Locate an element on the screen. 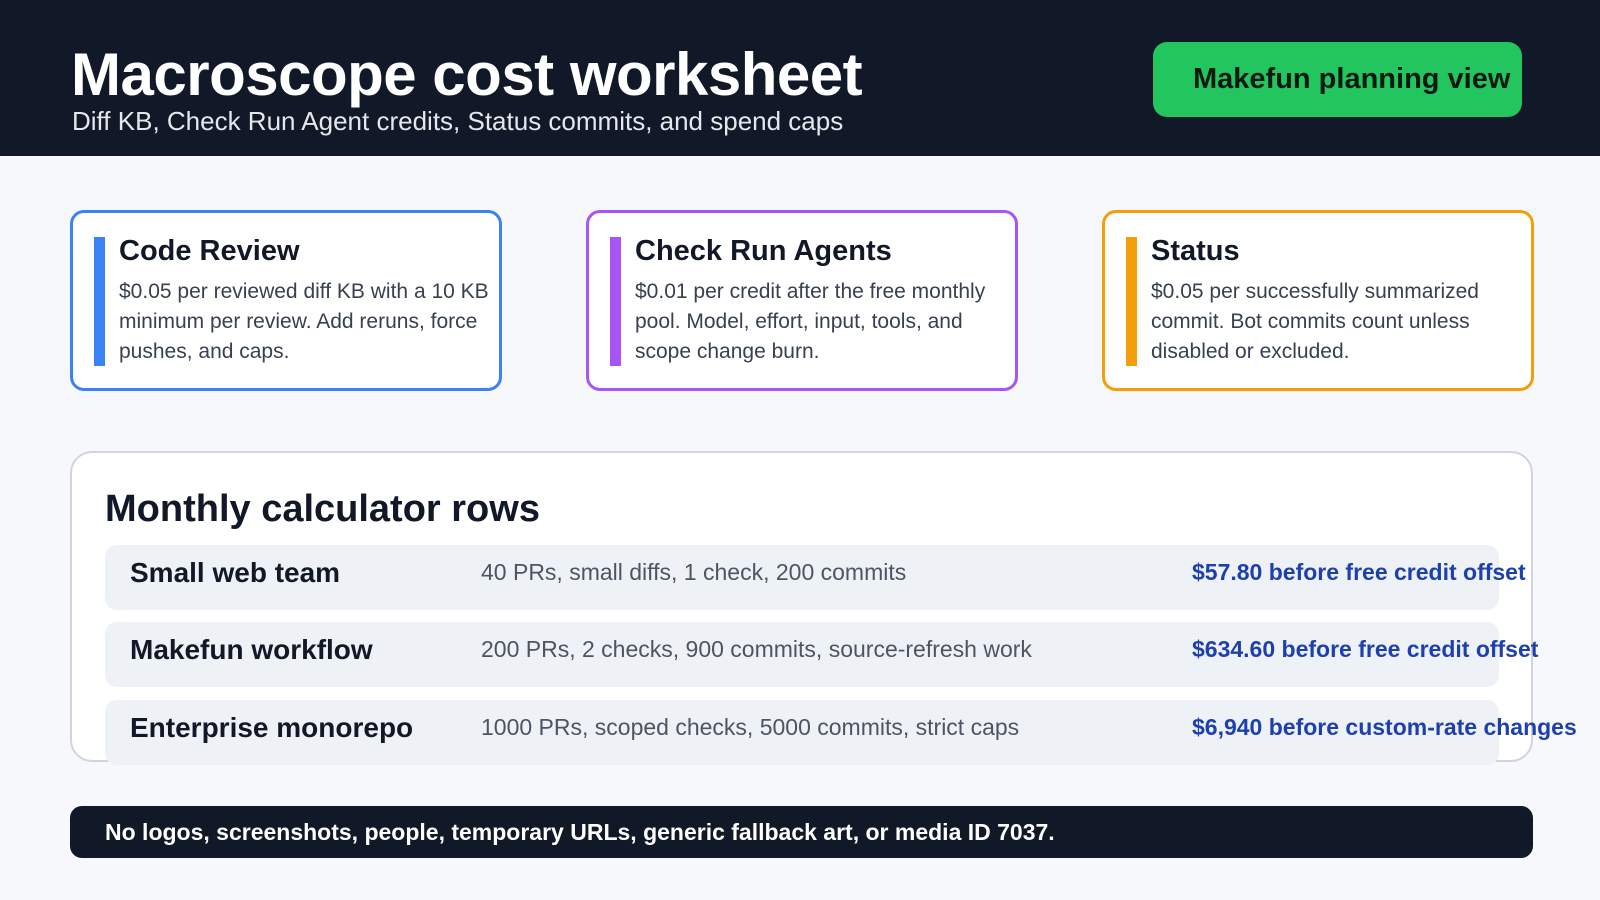 This screenshot has width=1600, height=900. row-name: Makefun workflow is located at coordinates (251, 649).